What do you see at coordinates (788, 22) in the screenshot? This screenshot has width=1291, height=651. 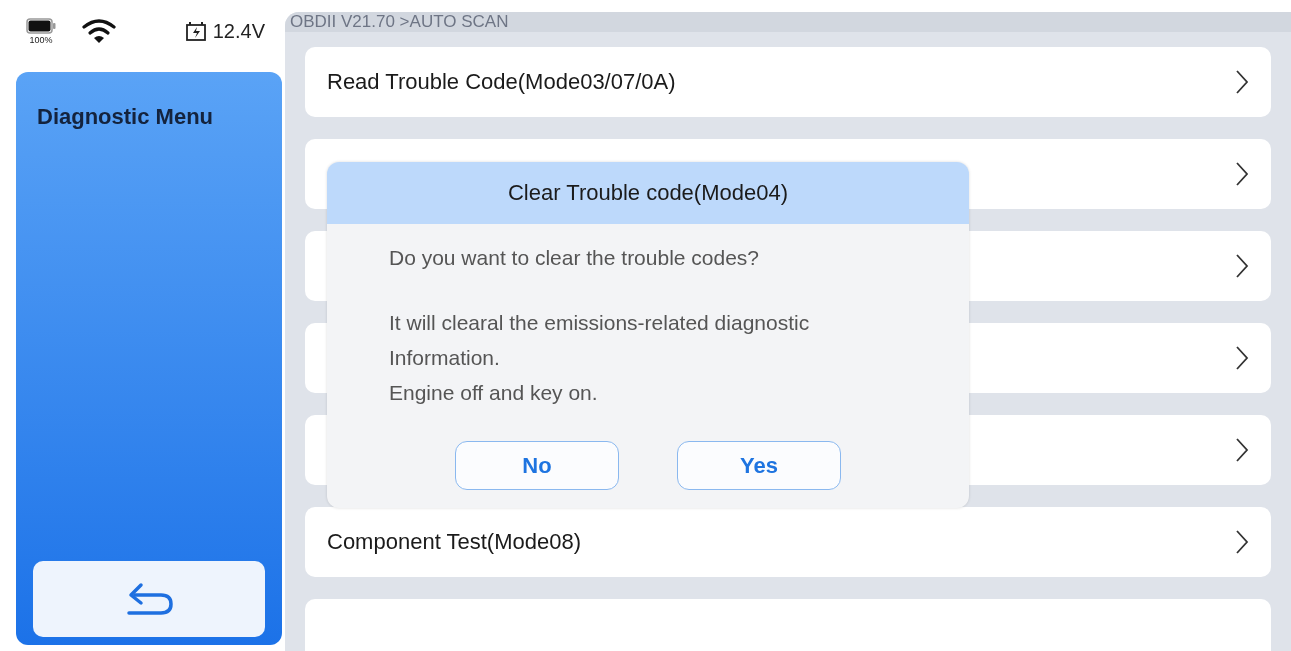 I see `breadcrumb: OBDII V21.70 >AUTO SCAN` at bounding box center [788, 22].